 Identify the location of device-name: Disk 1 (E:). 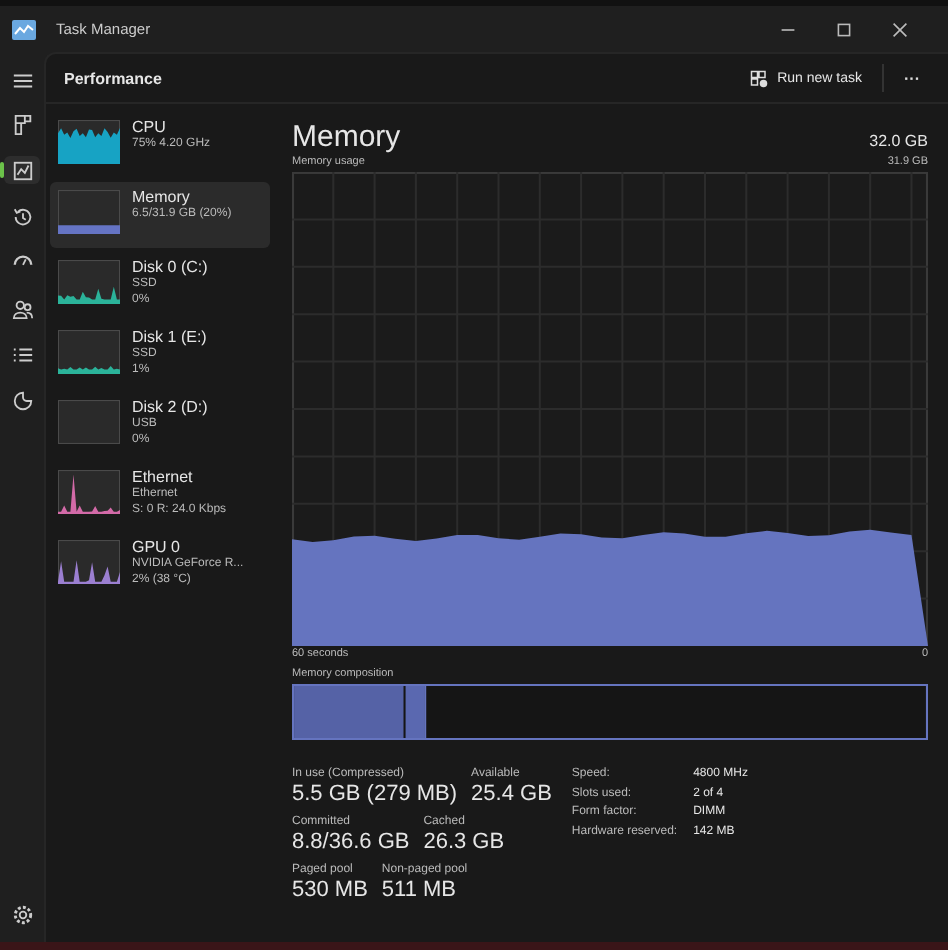
(169, 337).